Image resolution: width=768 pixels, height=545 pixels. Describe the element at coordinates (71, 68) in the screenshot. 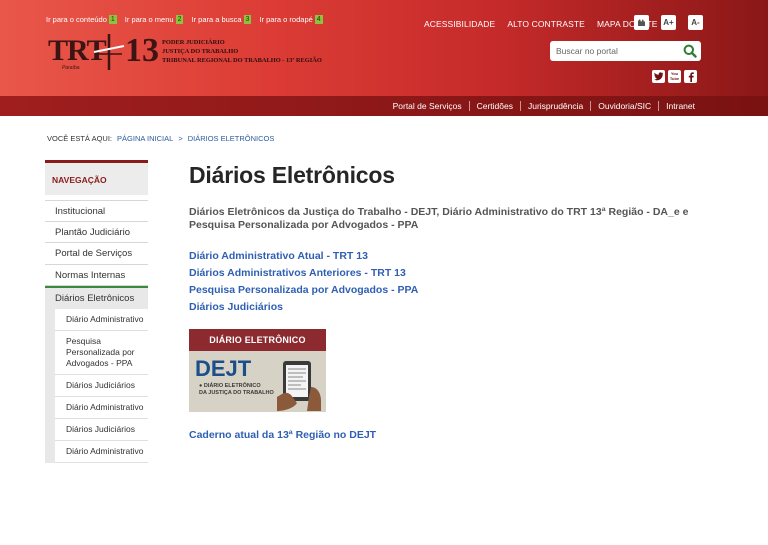

I see `logo-subtitle: Paraíba` at that location.